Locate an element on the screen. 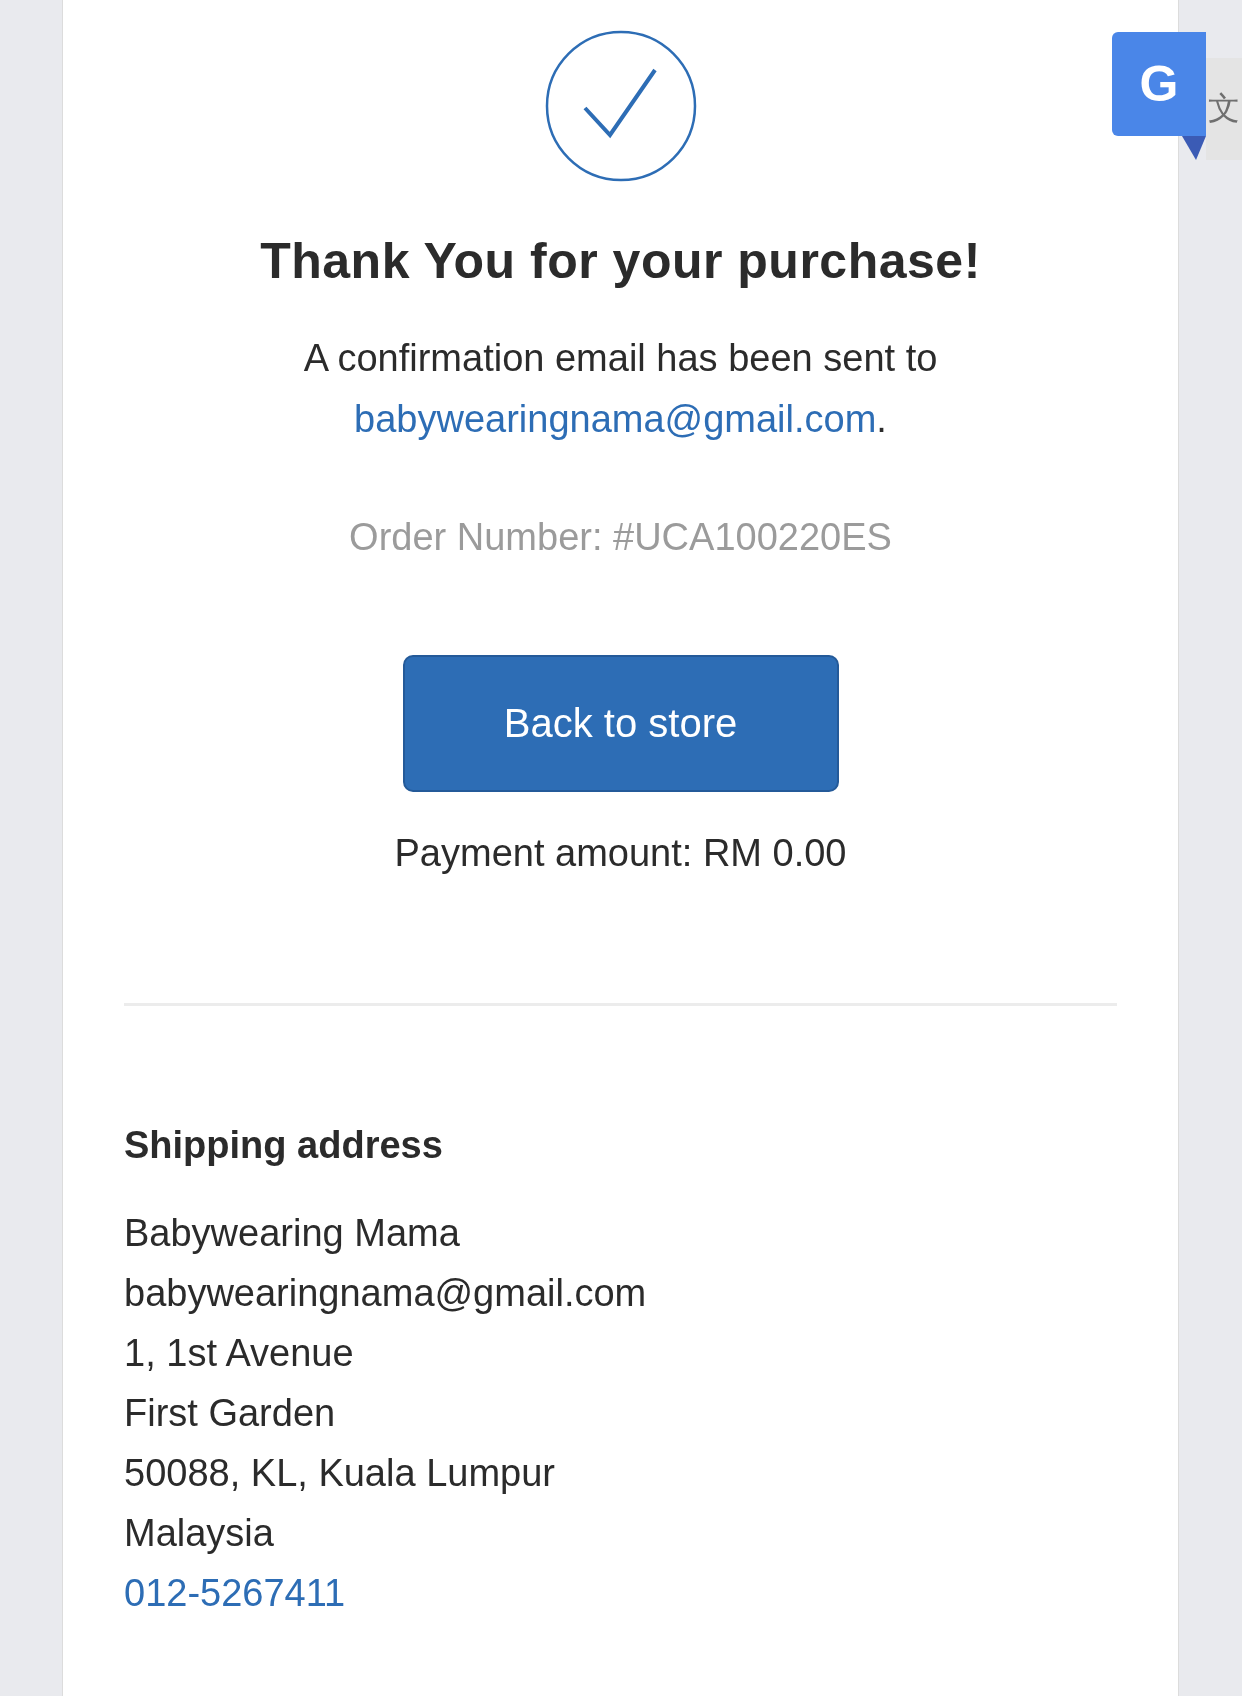  address-line: 50088, KL, Kuala Lumpur is located at coordinates (339, 1473).